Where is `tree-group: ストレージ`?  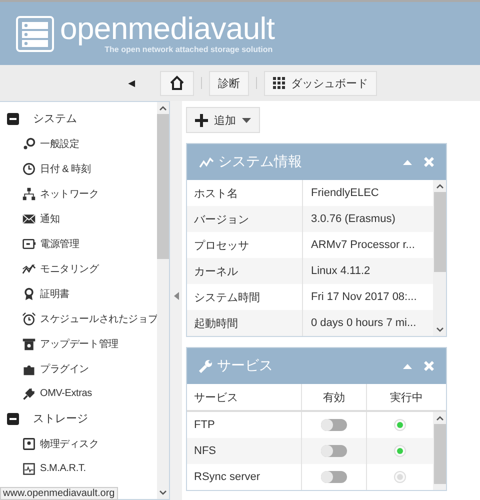
tree-group: ストレージ is located at coordinates (78, 418).